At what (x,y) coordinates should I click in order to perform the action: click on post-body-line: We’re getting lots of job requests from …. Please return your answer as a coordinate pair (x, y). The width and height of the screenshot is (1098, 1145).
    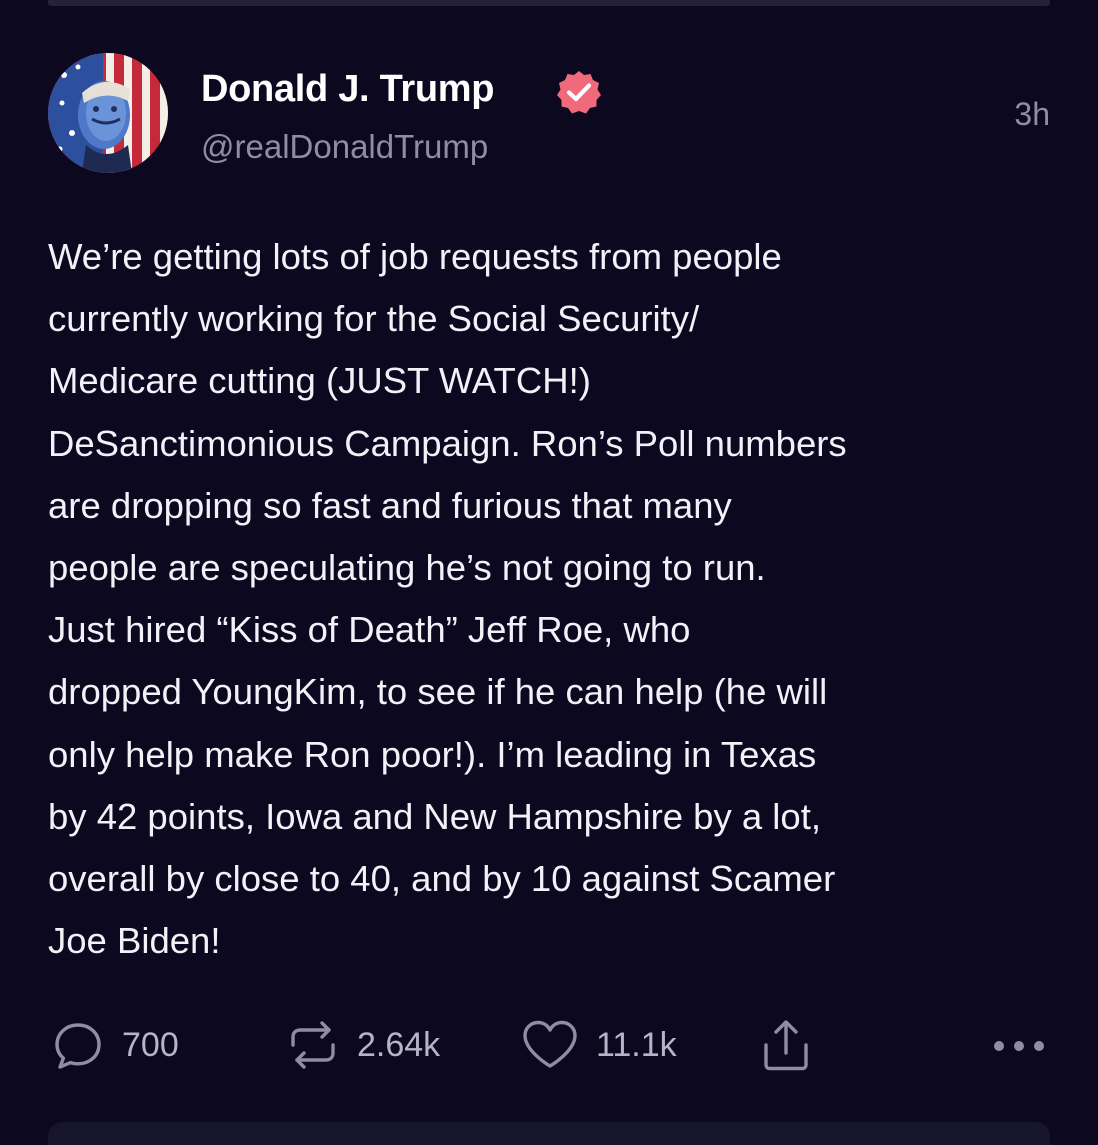
    Looking at the image, I should click on (415, 256).